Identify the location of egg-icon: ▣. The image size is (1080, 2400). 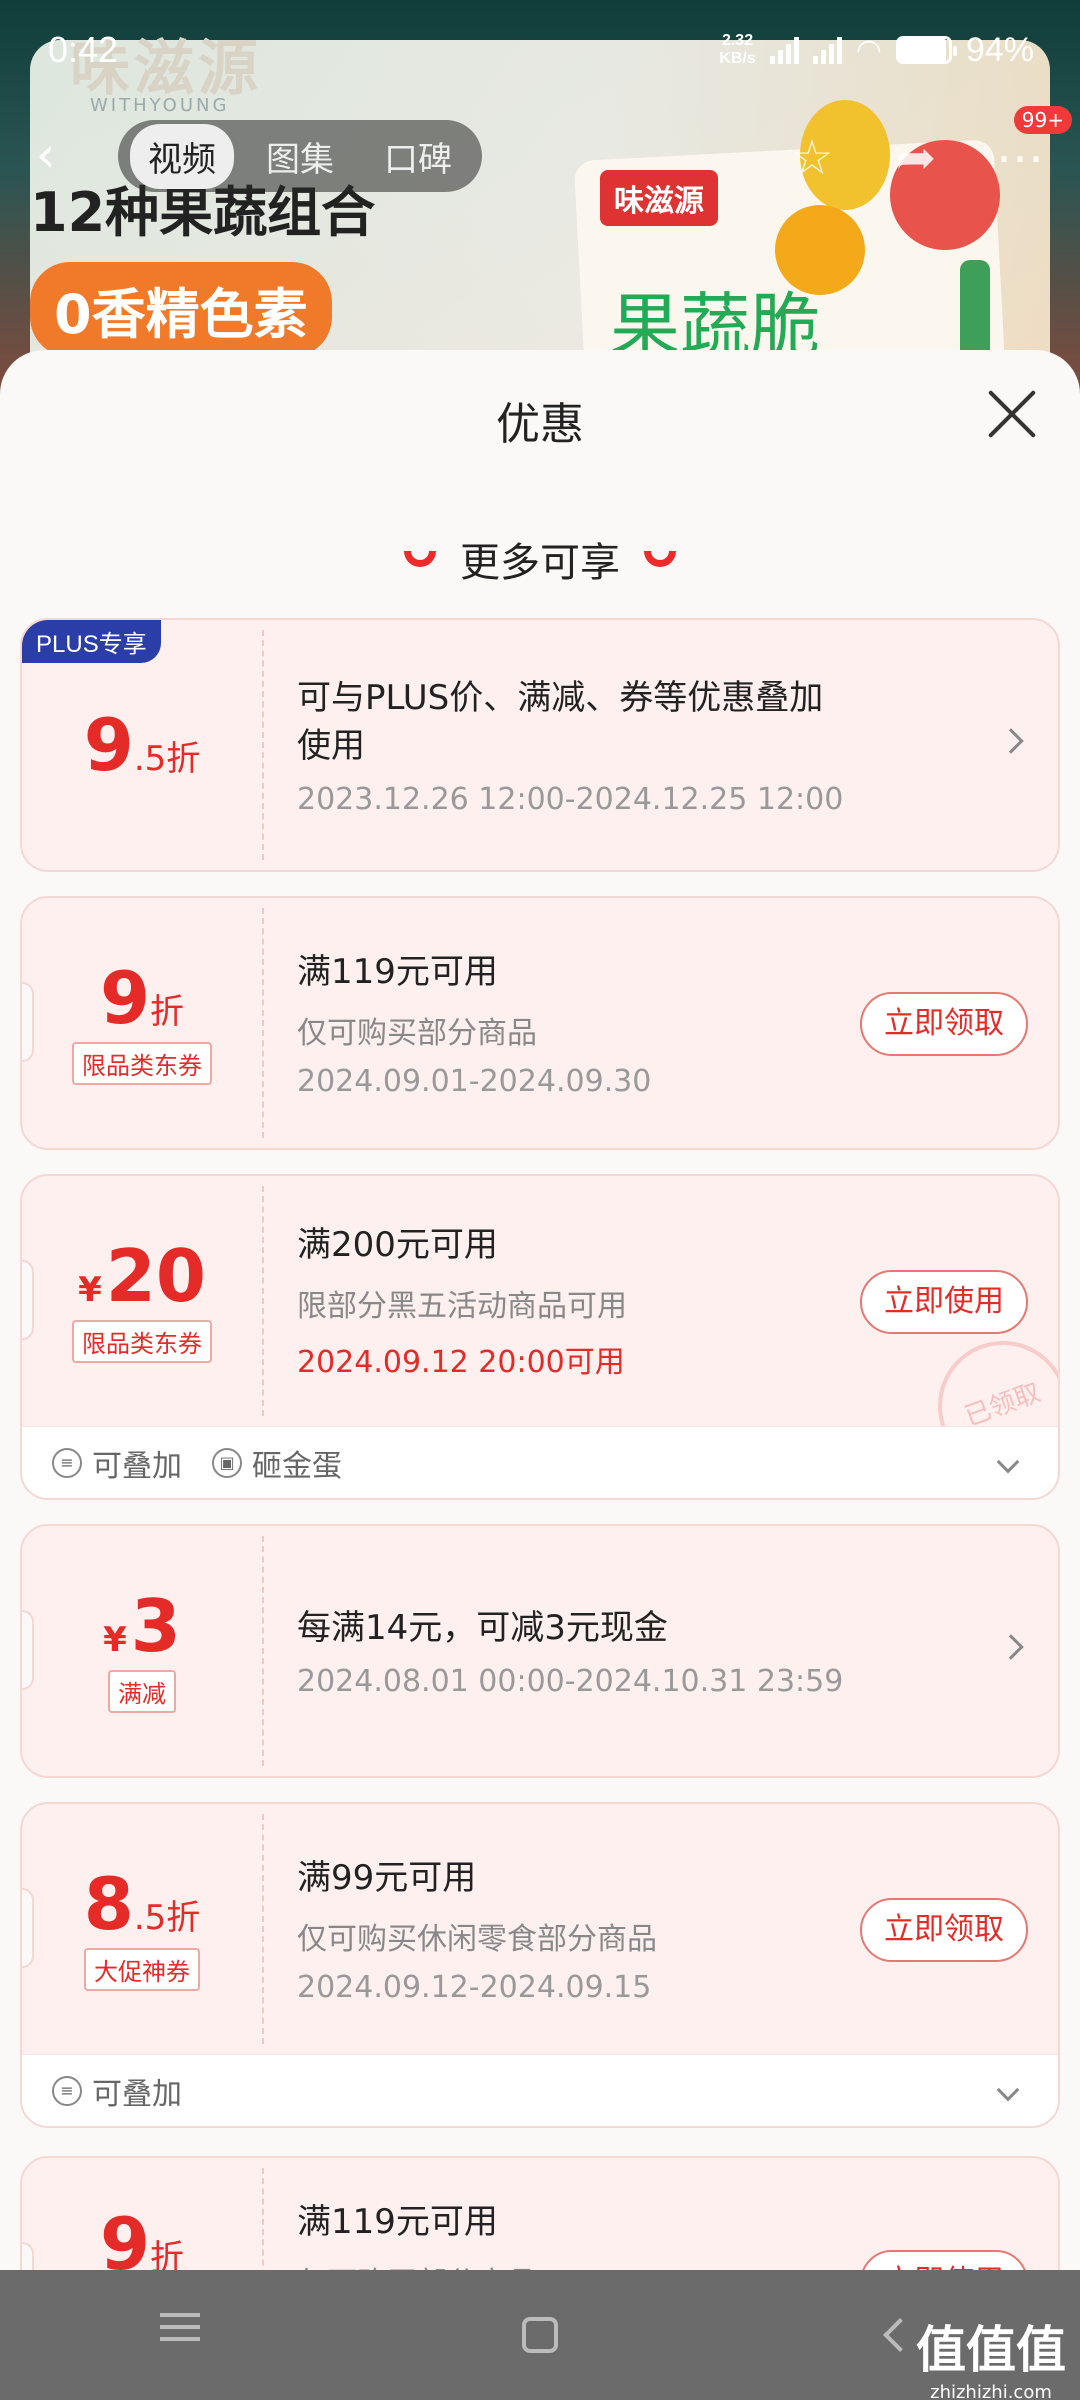
(227, 1462).